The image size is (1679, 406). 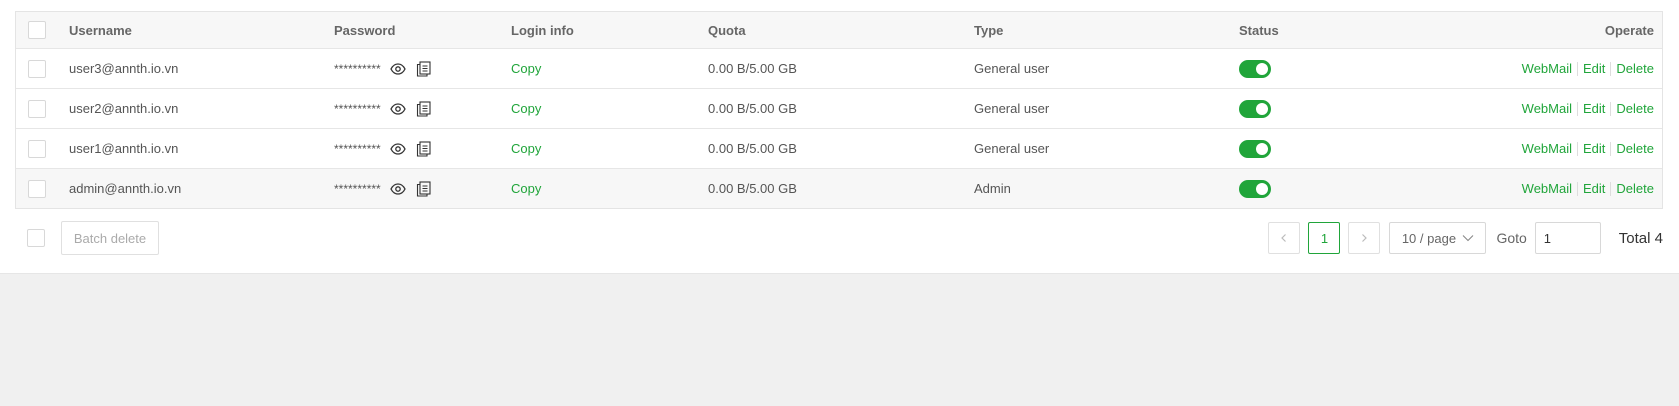 I want to click on header-password: Password, so click(x=365, y=30).